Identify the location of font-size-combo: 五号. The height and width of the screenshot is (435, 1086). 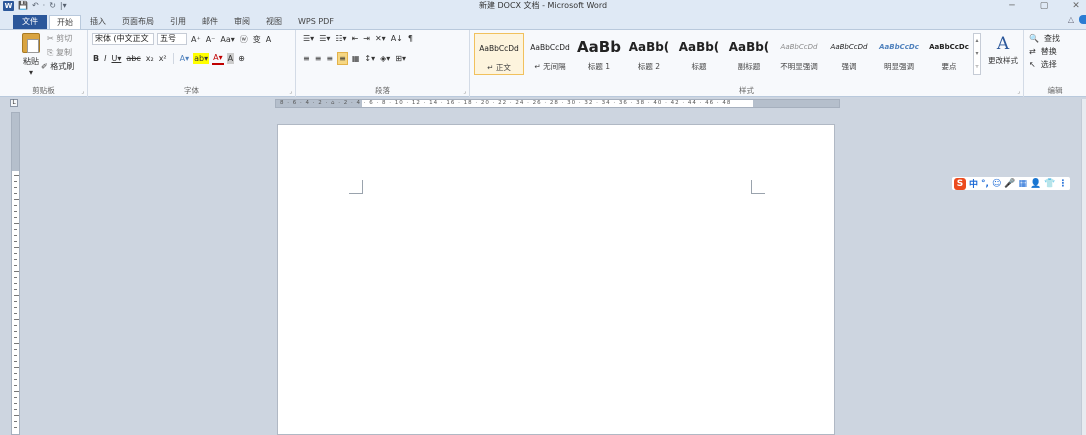
(172, 39).